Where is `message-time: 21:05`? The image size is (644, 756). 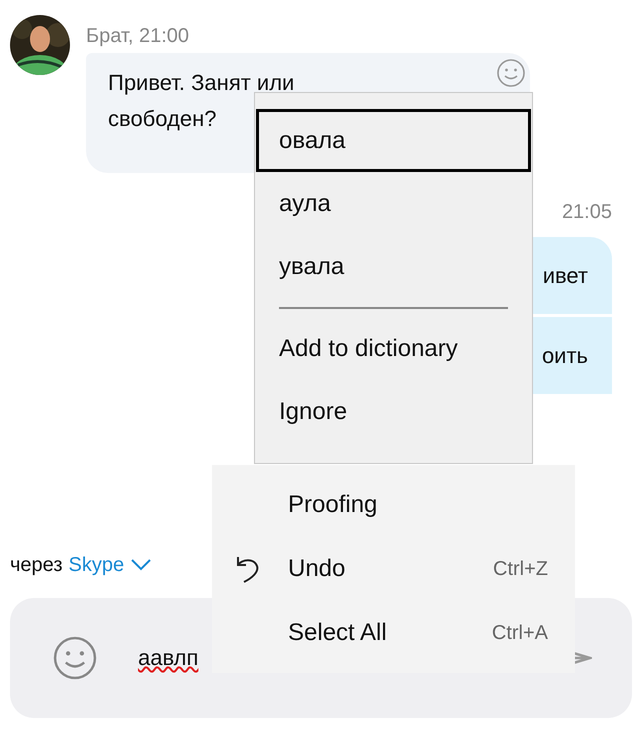 message-time: 21:05 is located at coordinates (587, 212).